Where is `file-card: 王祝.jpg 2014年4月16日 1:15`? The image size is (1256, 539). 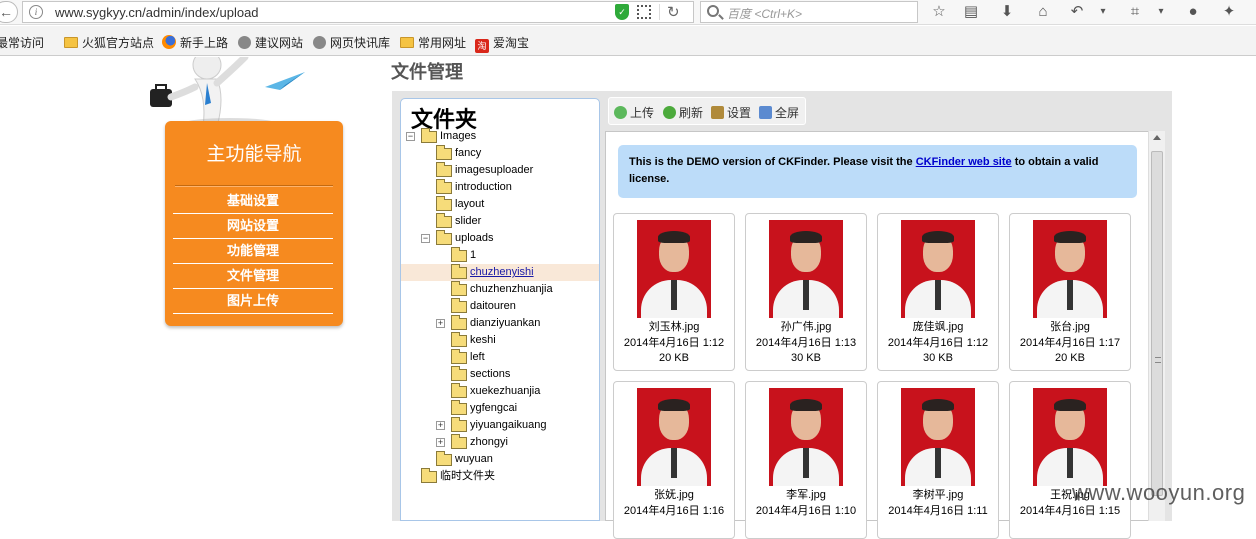
file-card: 王祝.jpg 2014年4月16日 1:15 is located at coordinates (1070, 460).